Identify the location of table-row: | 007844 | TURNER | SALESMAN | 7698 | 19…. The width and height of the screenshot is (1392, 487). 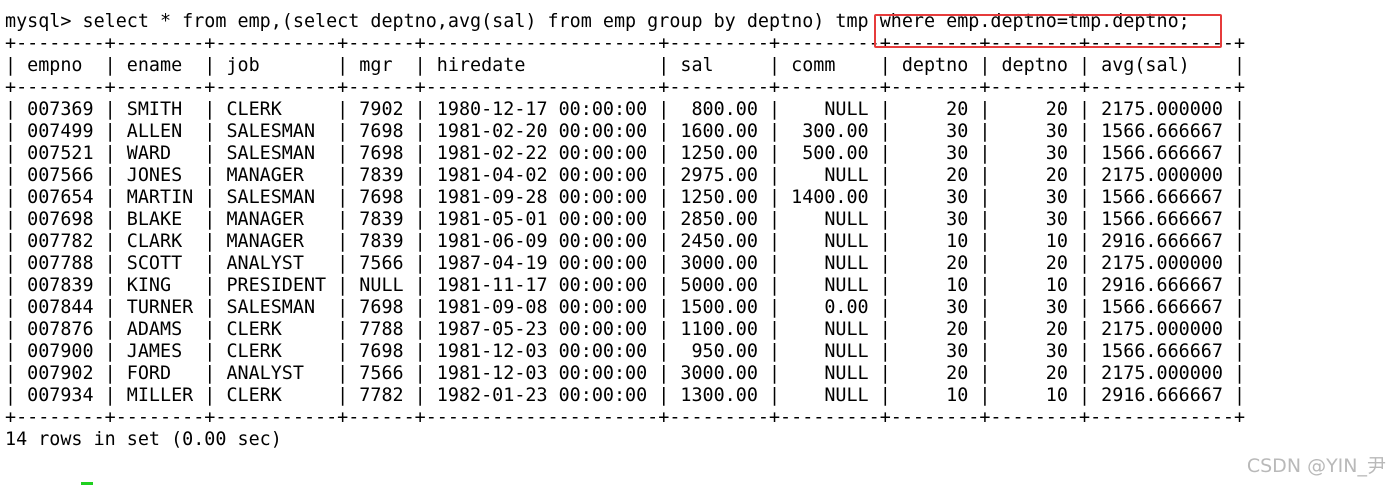
(625, 307).